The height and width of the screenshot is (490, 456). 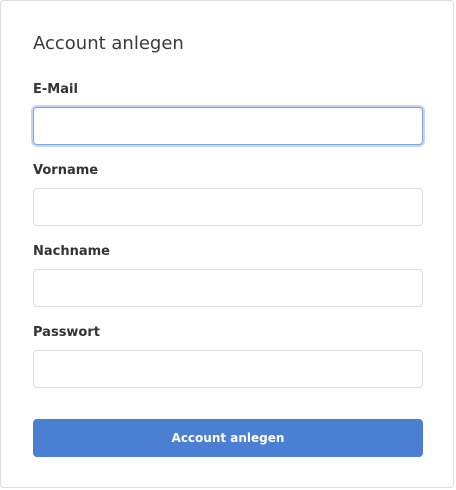 I want to click on firstname-label: Vorname, so click(x=66, y=170).